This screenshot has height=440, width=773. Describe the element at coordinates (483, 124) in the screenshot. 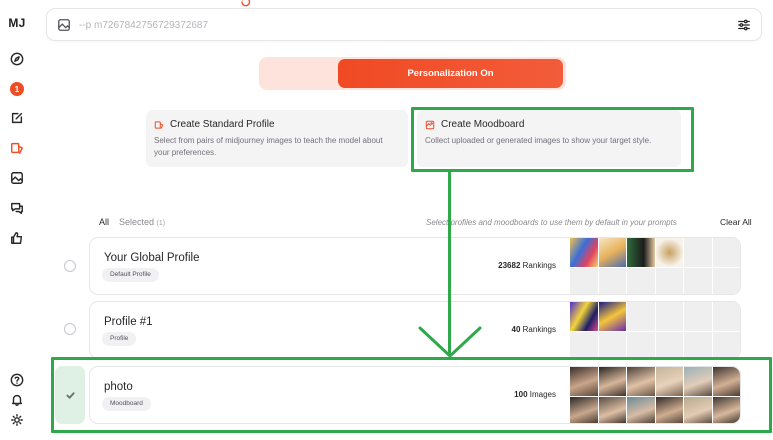

I see `card-title: Create Moodboard` at that location.